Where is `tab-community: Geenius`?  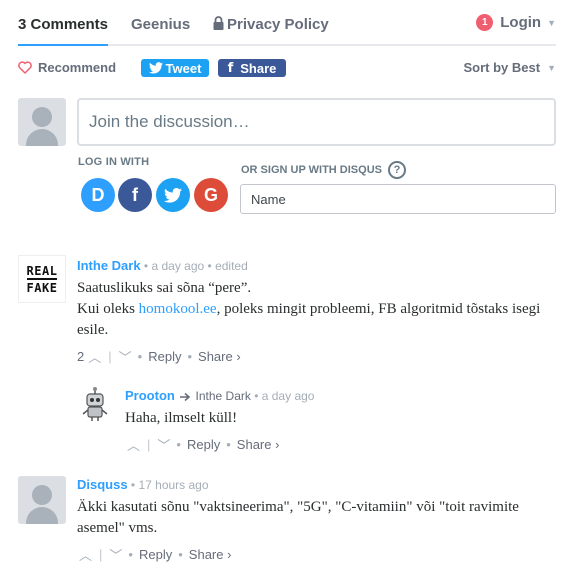 tab-community: Geenius is located at coordinates (160, 24).